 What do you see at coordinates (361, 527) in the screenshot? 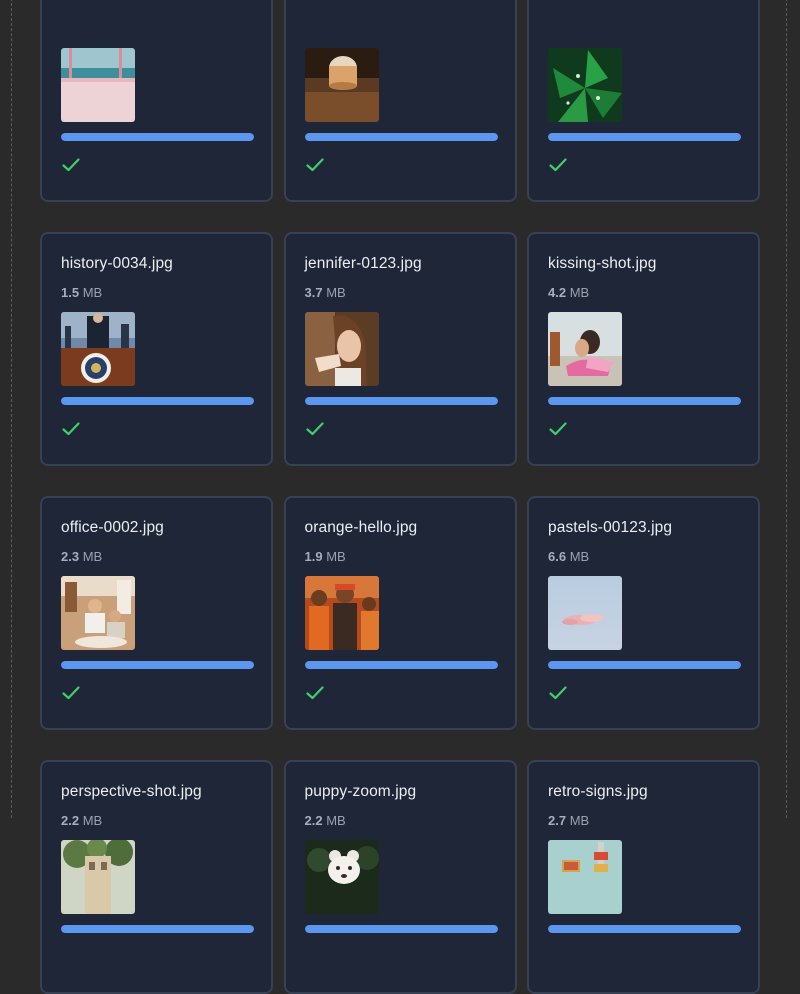
I see `file-name: orange-hello.jpg` at bounding box center [361, 527].